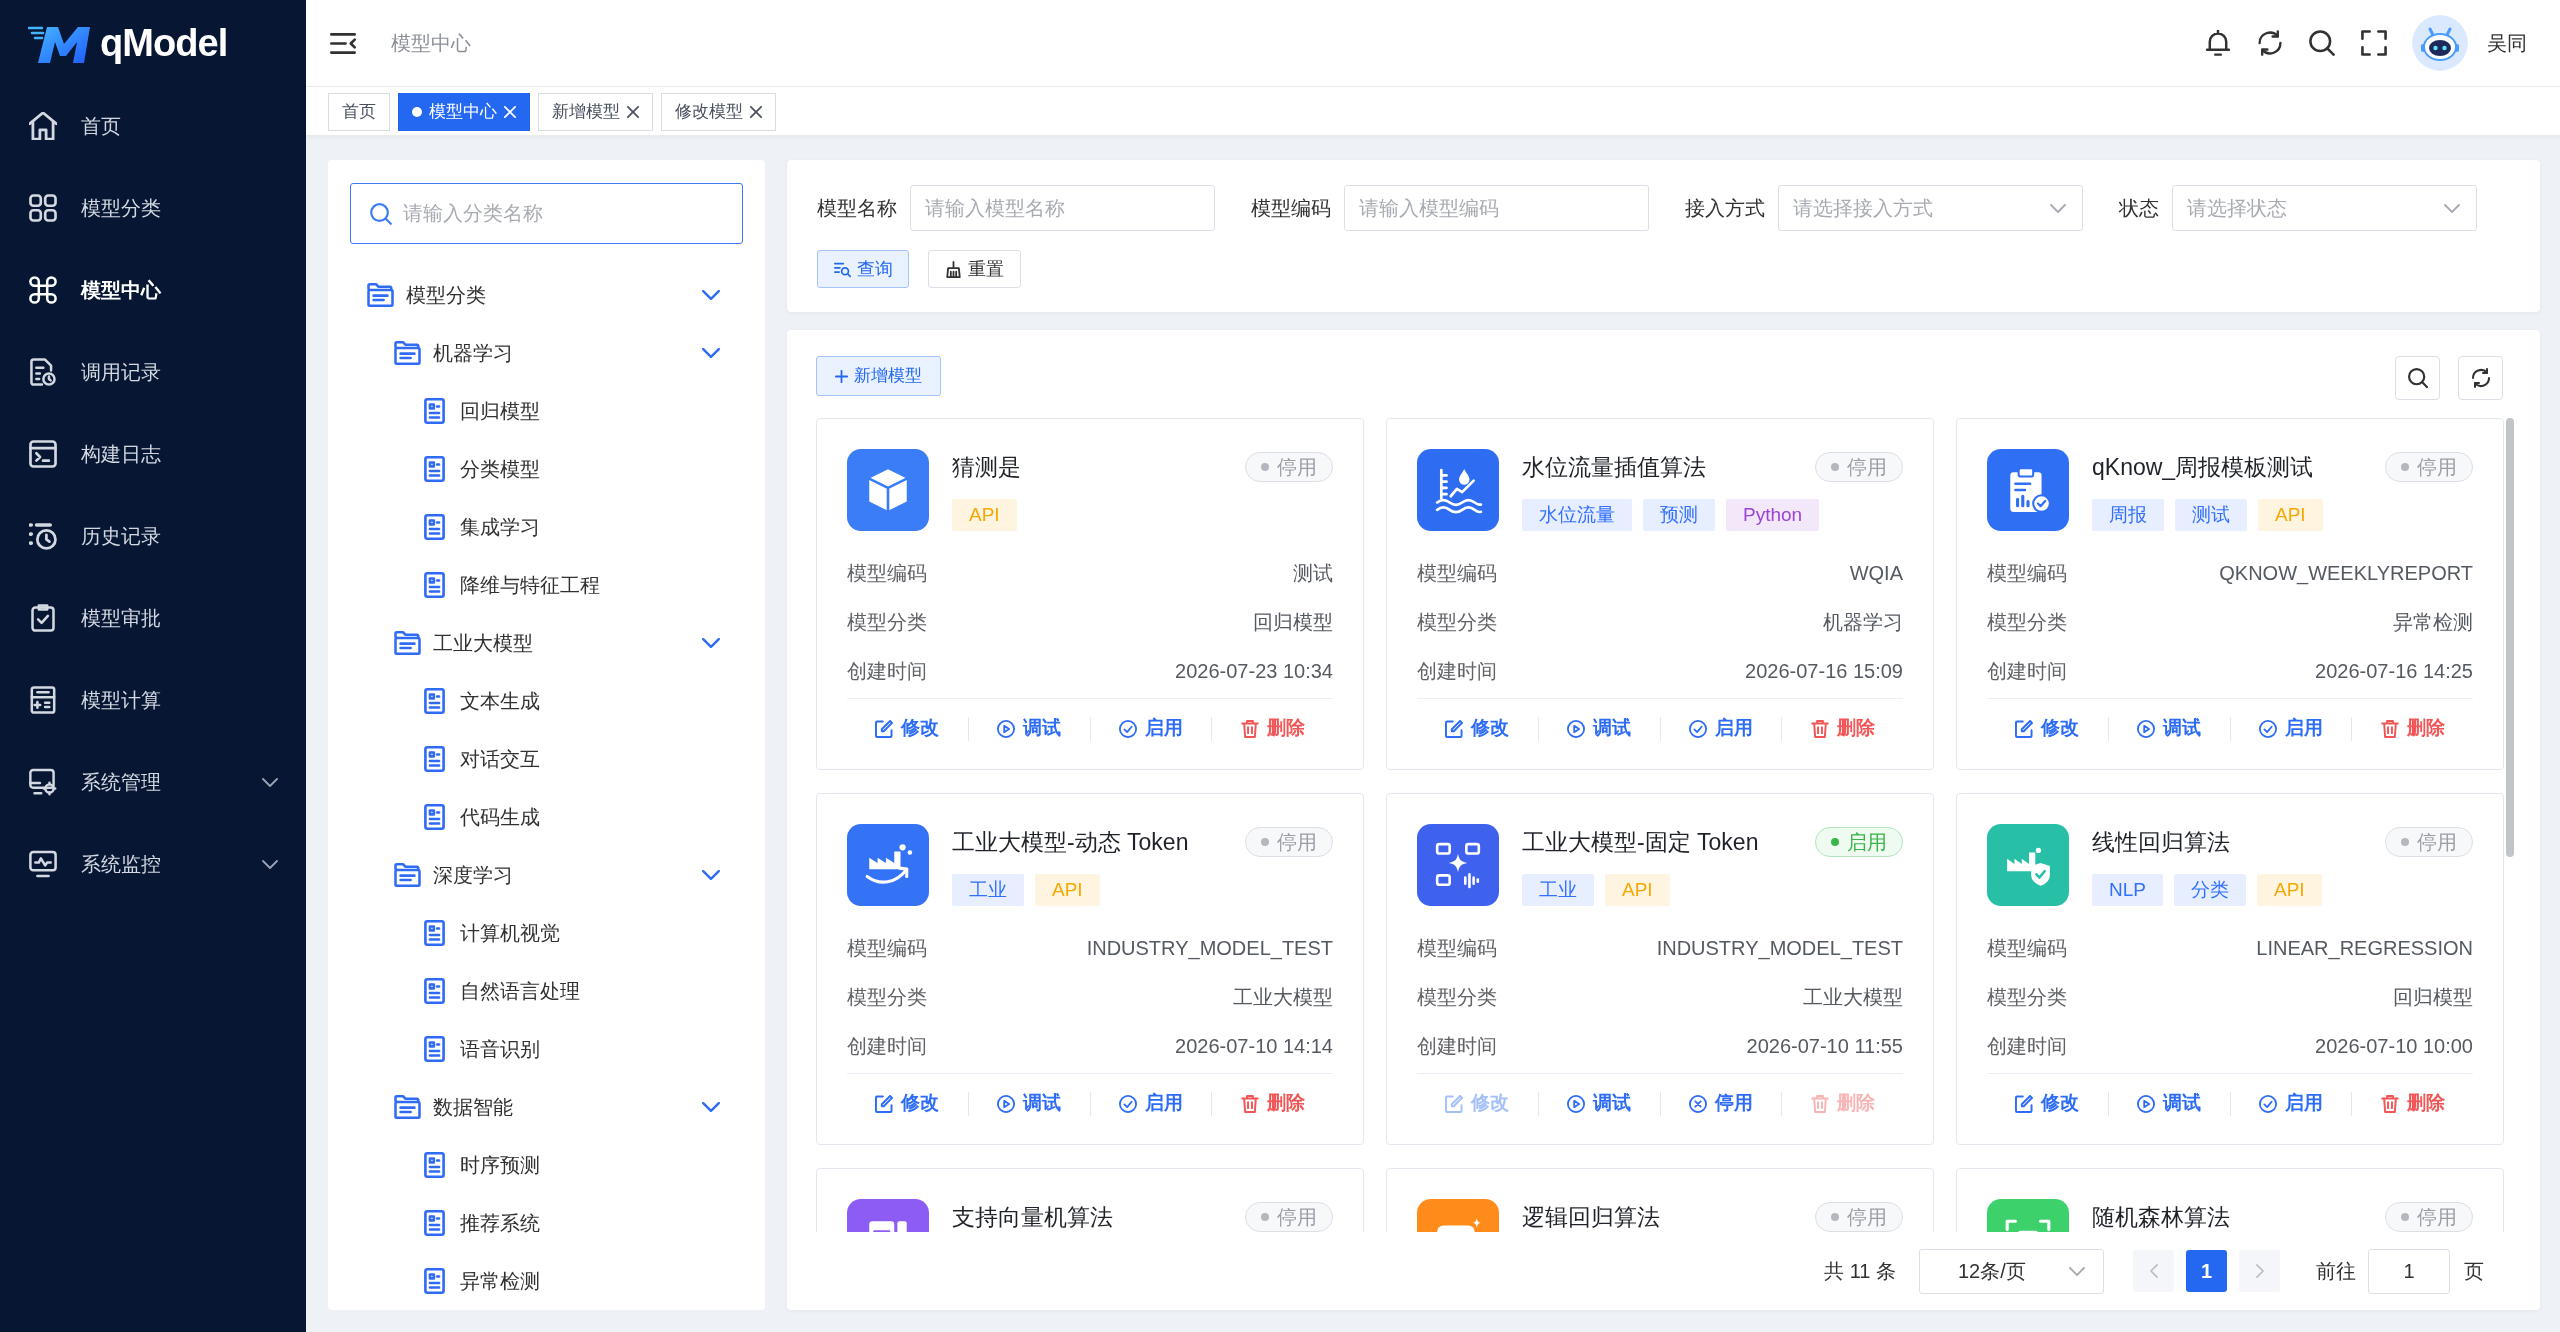 This screenshot has width=2560, height=1332. I want to click on play-circle-icon, so click(1576, 728).